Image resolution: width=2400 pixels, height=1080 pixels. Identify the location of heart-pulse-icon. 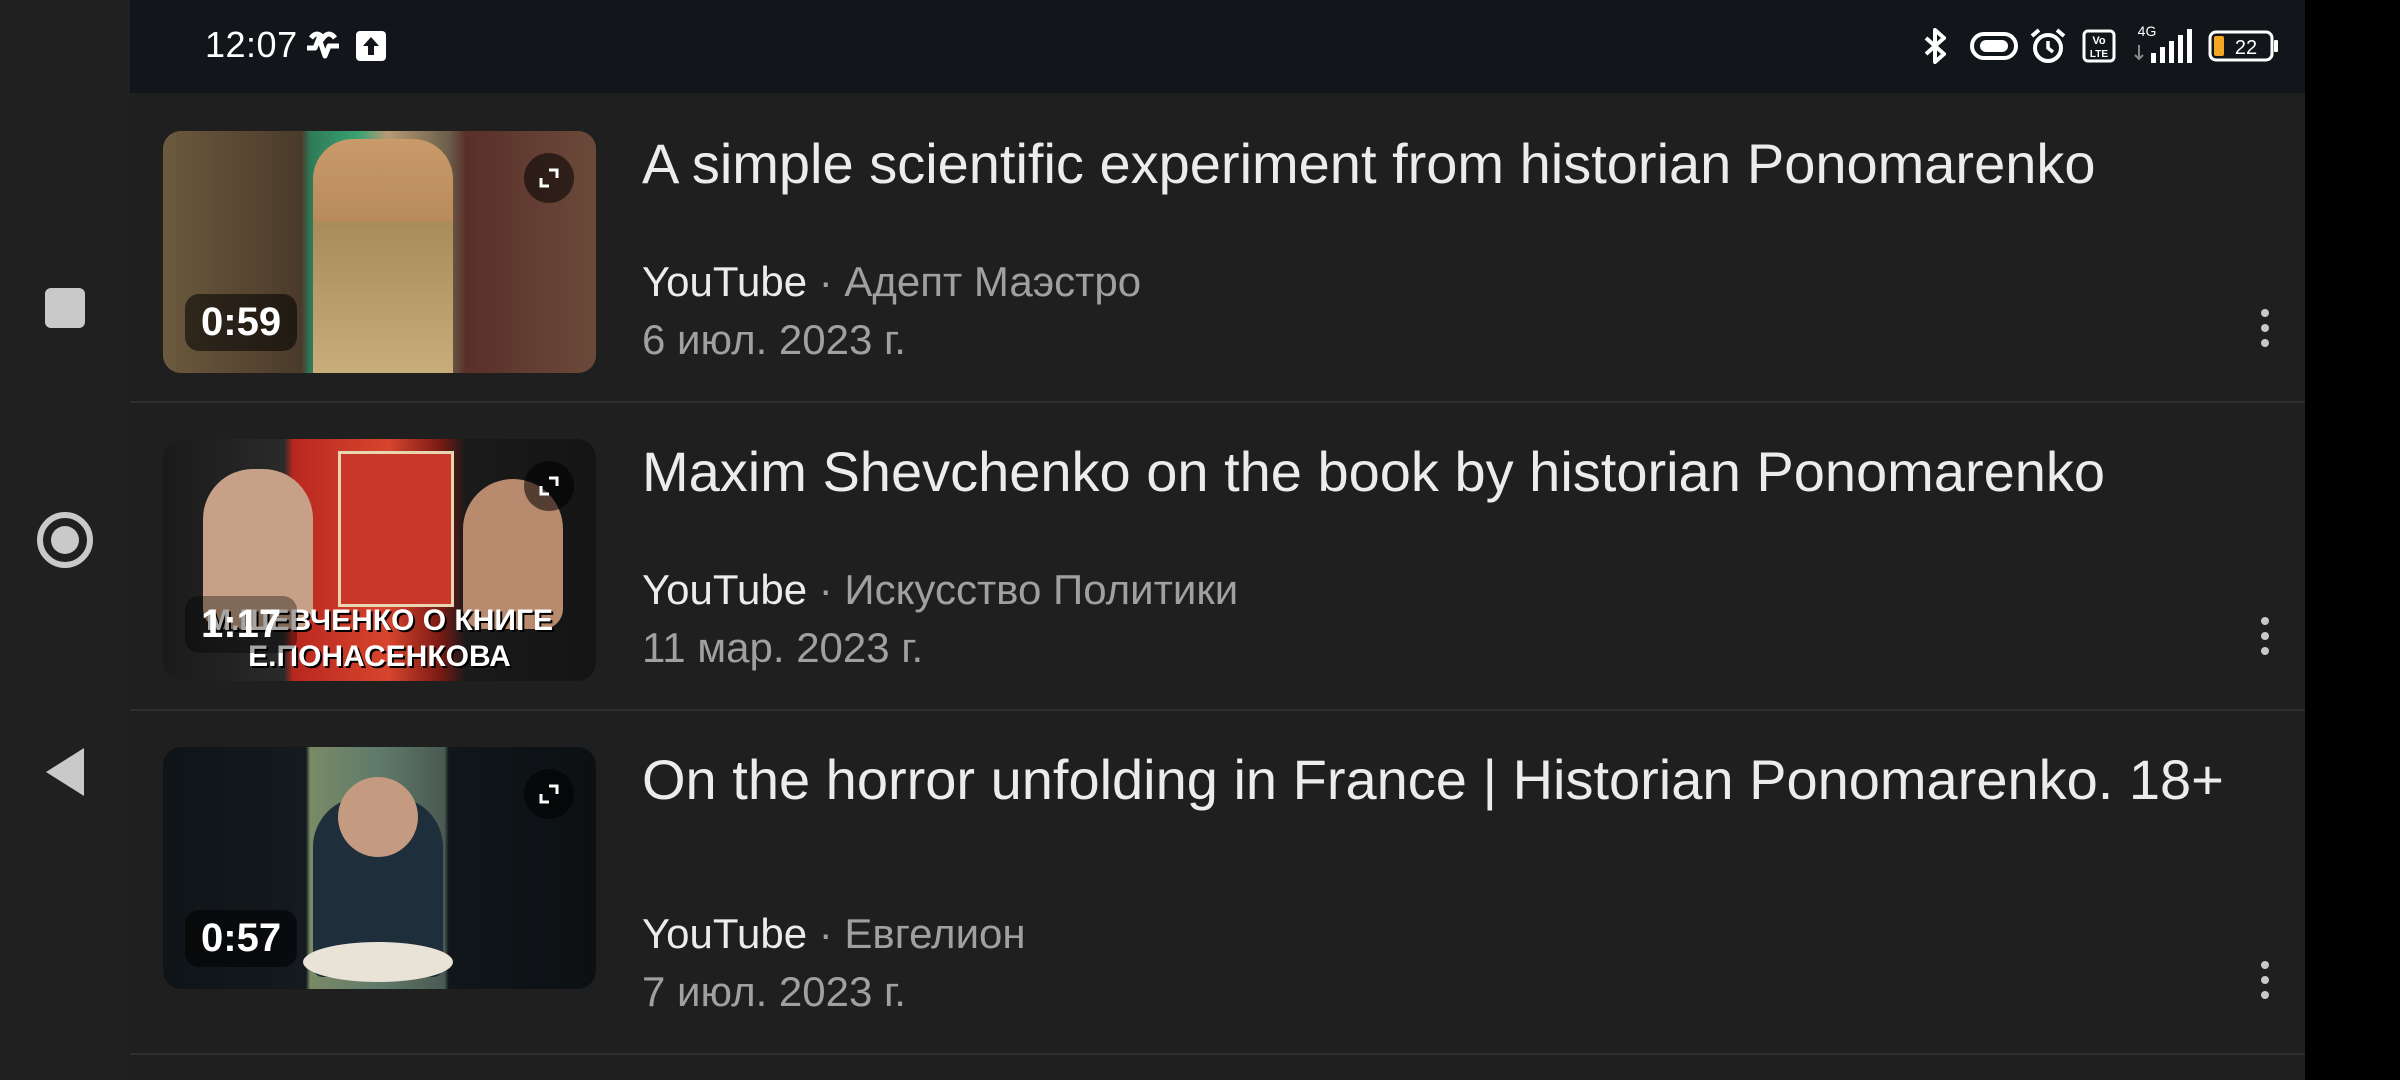
(323, 46).